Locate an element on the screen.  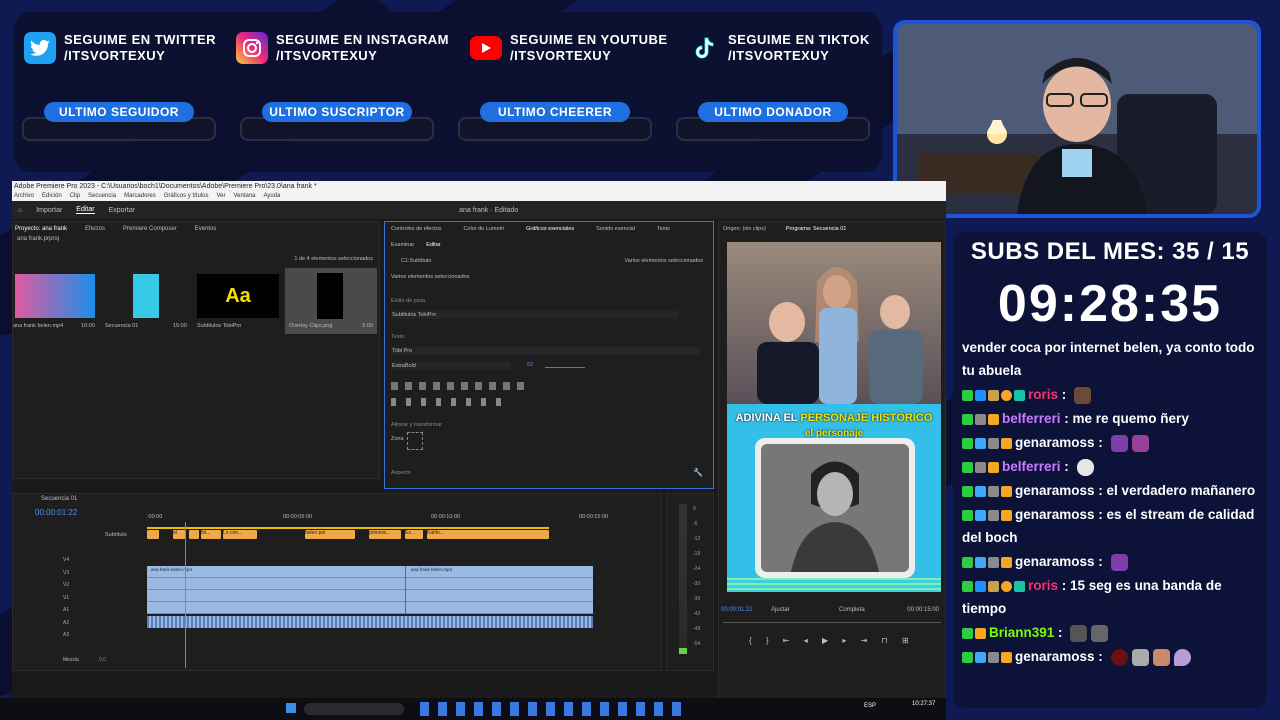
k-badge-icon is located at coordinates (967, 657).